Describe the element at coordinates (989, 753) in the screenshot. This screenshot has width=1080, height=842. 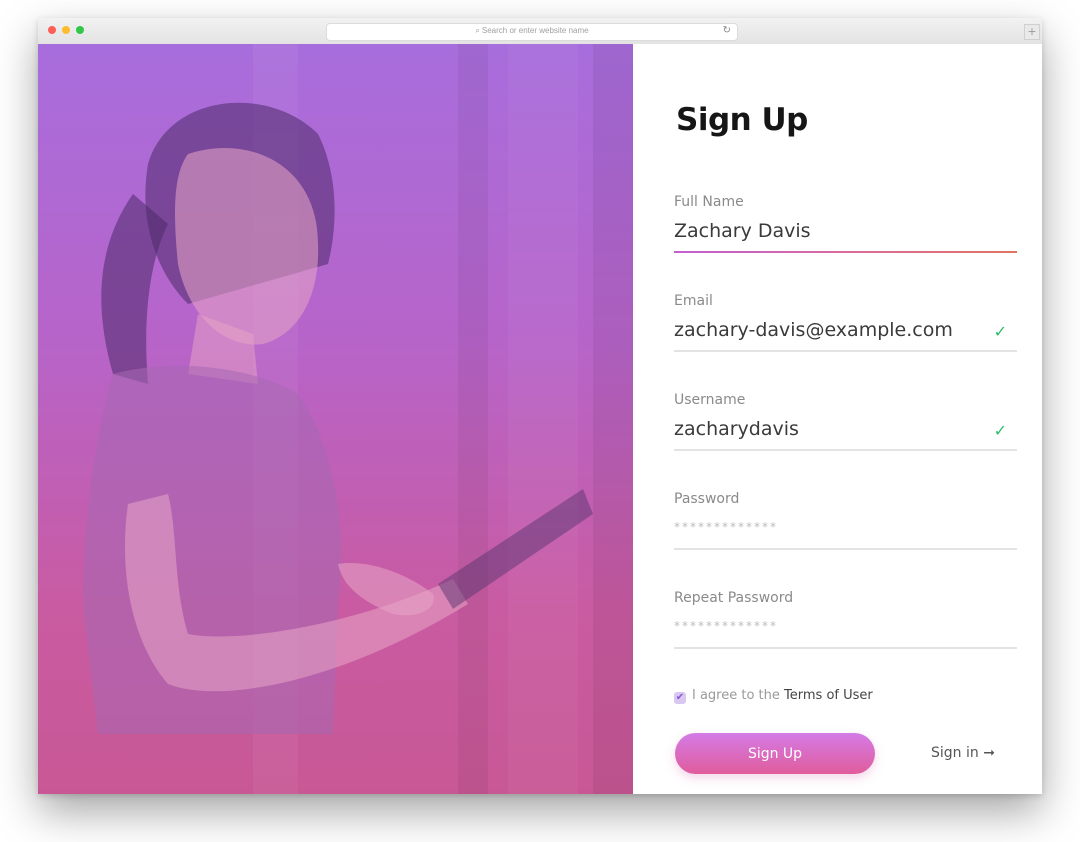
I see `arrow-right-icon: ➞` at that location.